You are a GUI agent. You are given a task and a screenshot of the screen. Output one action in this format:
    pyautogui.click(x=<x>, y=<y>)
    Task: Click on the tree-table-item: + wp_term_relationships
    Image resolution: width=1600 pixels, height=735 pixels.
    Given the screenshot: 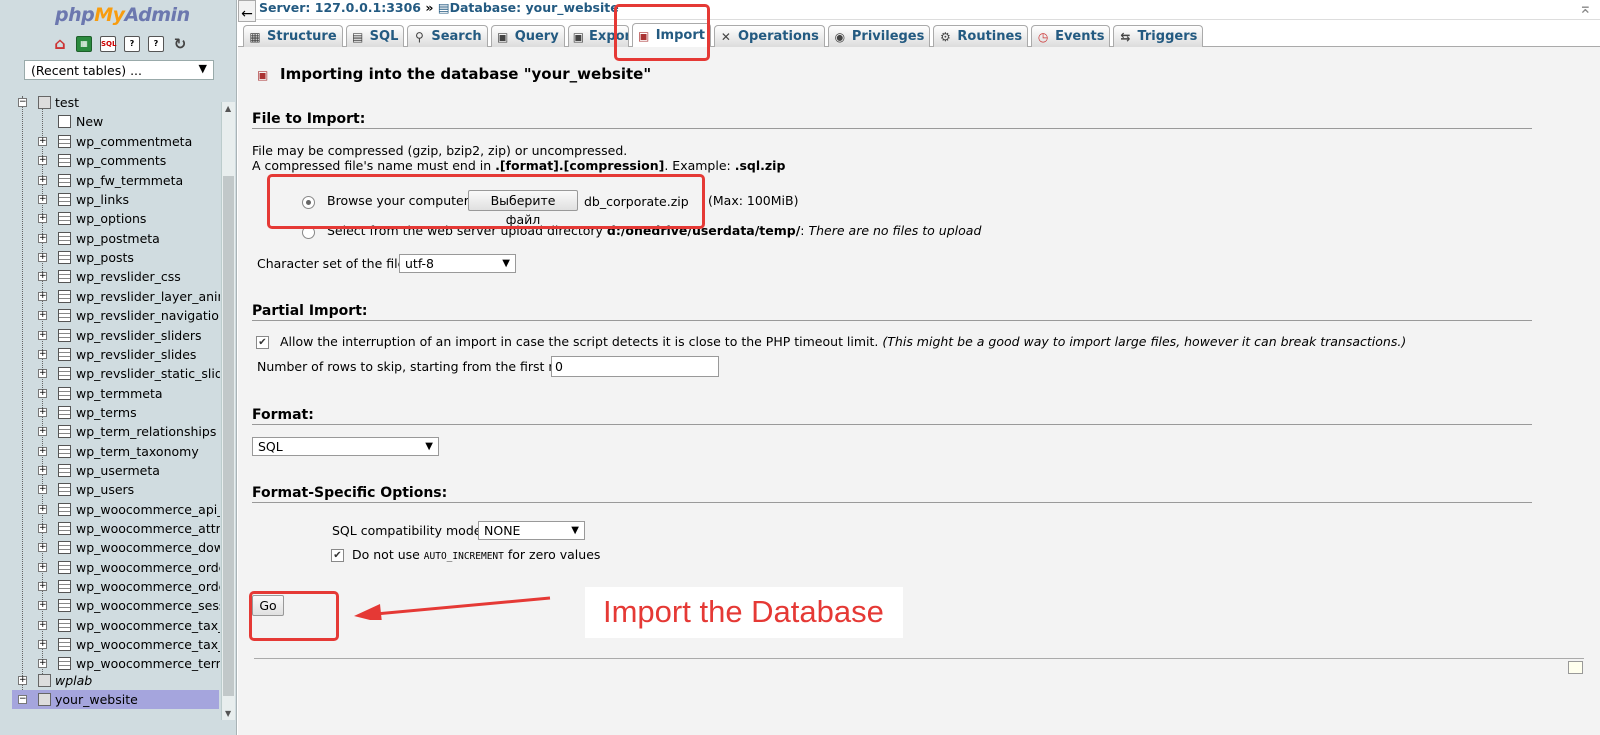 What is the action you would take?
    pyautogui.click(x=110, y=431)
    